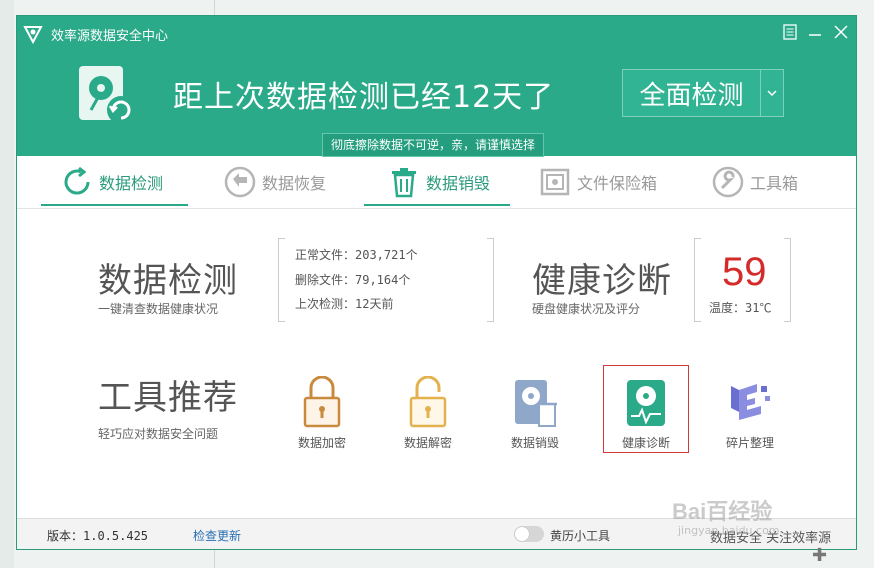 The height and width of the screenshot is (568, 874). Describe the element at coordinates (168, 398) in the screenshot. I see `tools-title: 工具推荐` at that location.